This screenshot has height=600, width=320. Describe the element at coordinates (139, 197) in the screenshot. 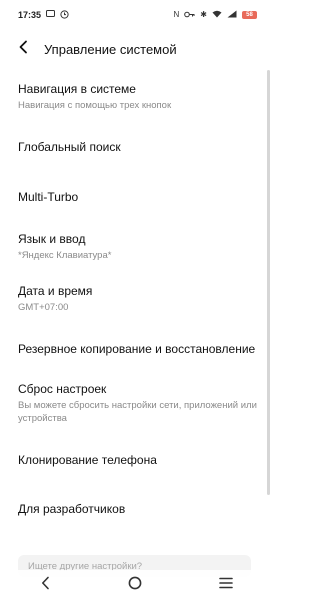

I see `setting-multi-turbo: Multi-Turbo` at that location.